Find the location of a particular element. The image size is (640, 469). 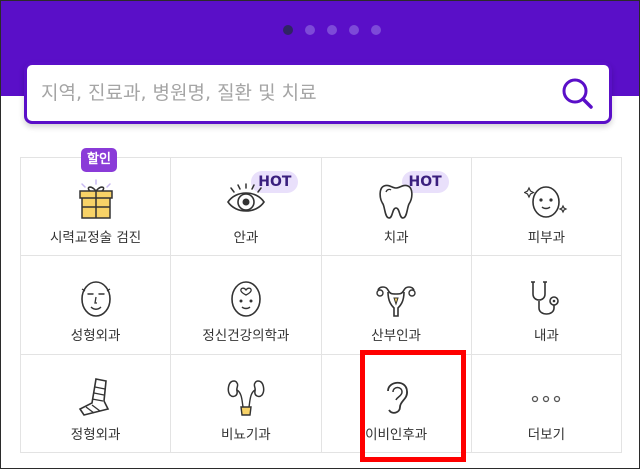

discount-badge: 할인 is located at coordinates (99, 160).